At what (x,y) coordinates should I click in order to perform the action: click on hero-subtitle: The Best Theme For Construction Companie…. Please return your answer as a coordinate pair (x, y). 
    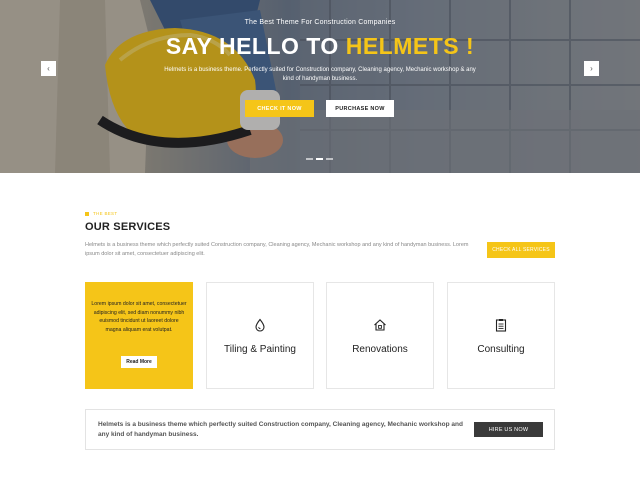
    Looking at the image, I should click on (320, 22).